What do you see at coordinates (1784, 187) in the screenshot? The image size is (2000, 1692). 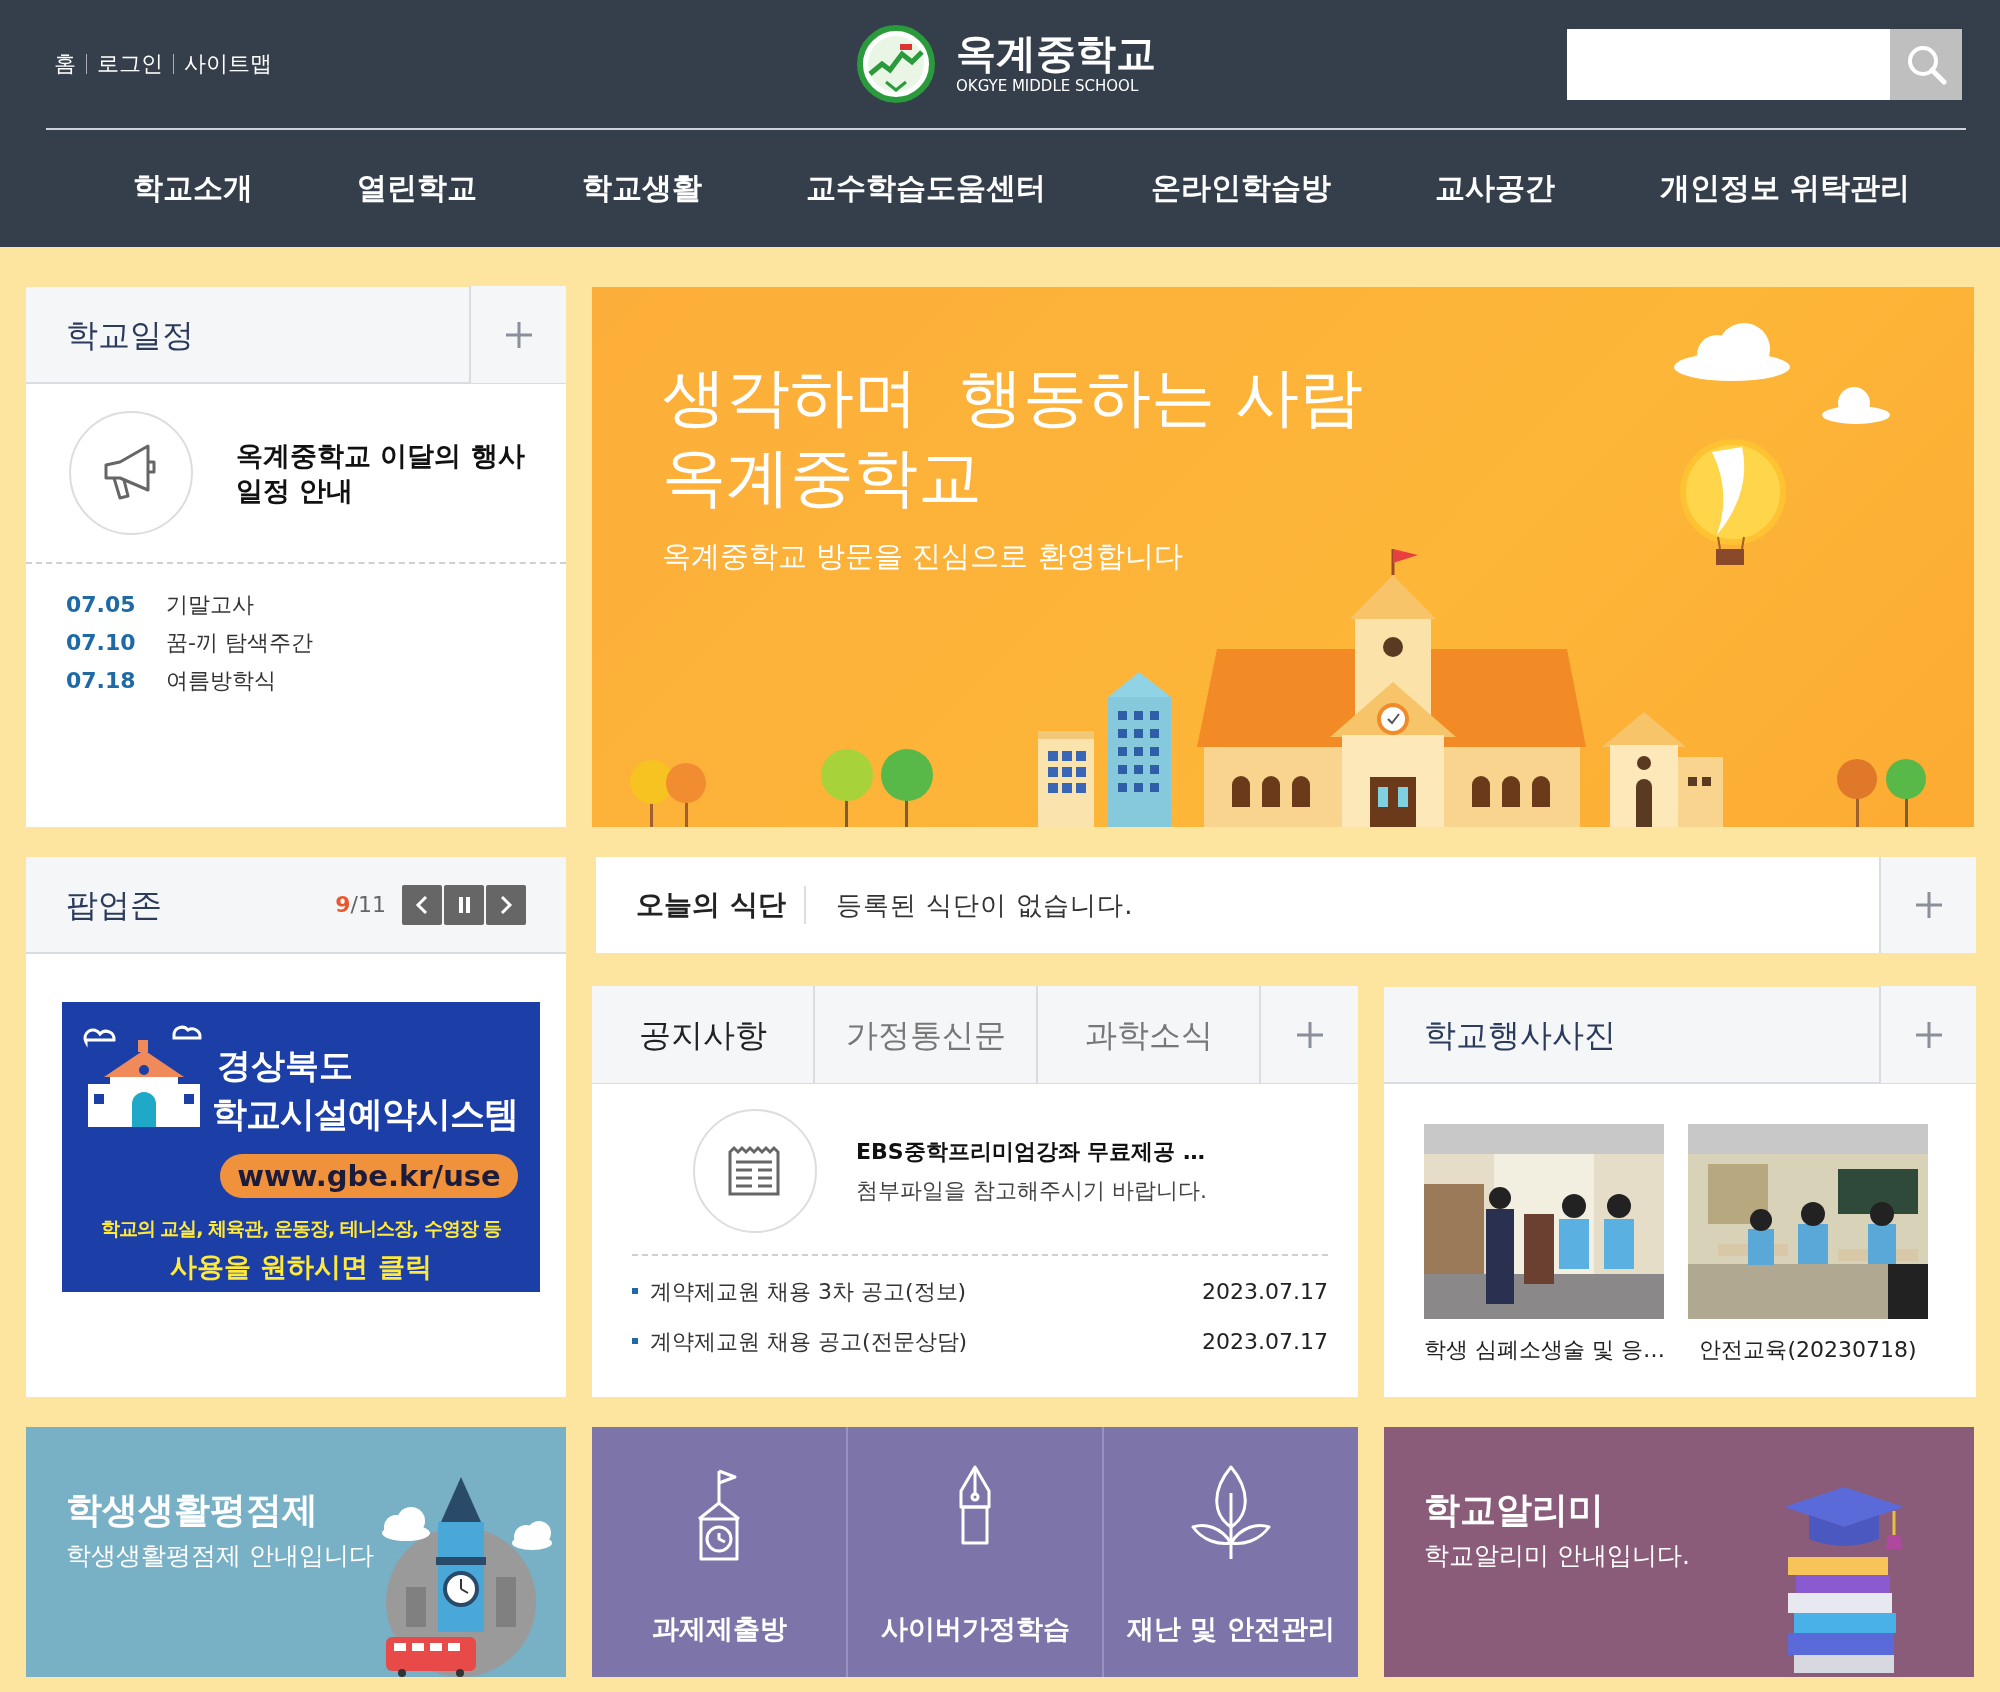 I see `nav-link: 개인정보 위탁관리` at bounding box center [1784, 187].